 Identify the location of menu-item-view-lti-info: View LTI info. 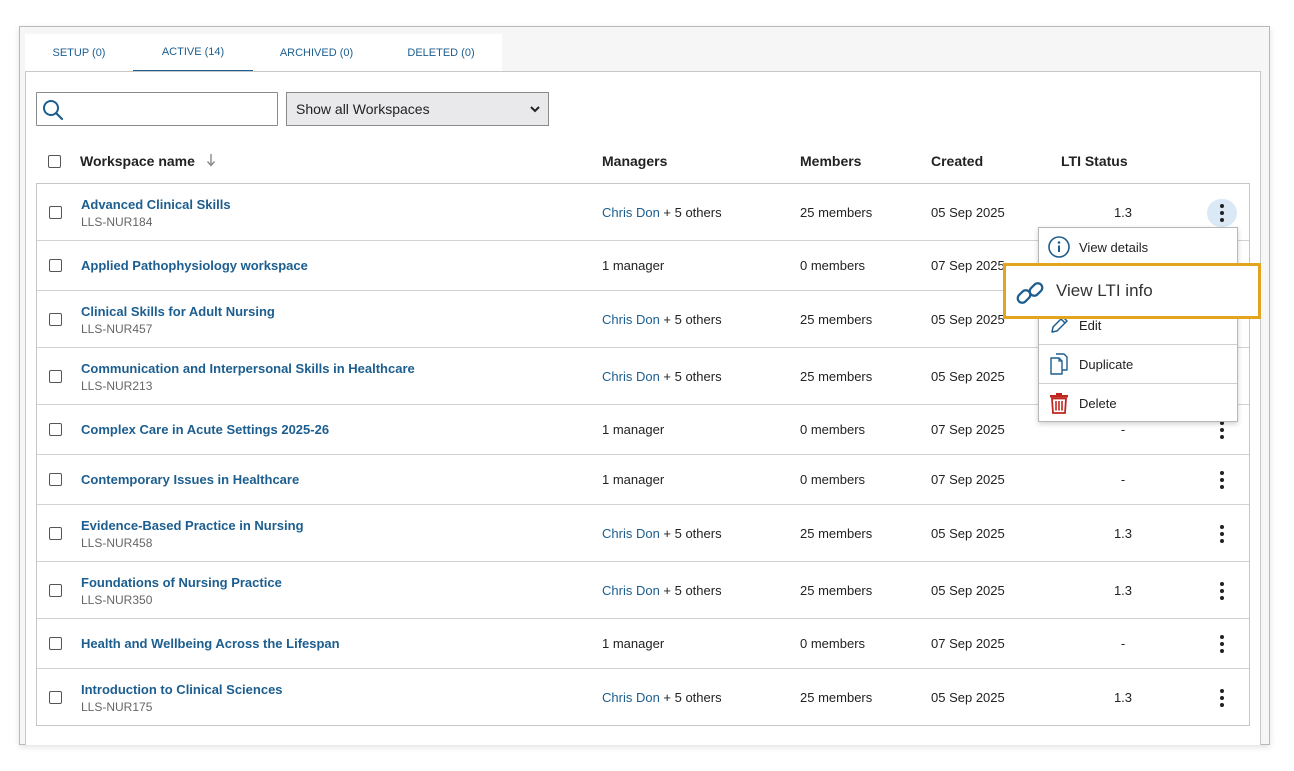
(1132, 291).